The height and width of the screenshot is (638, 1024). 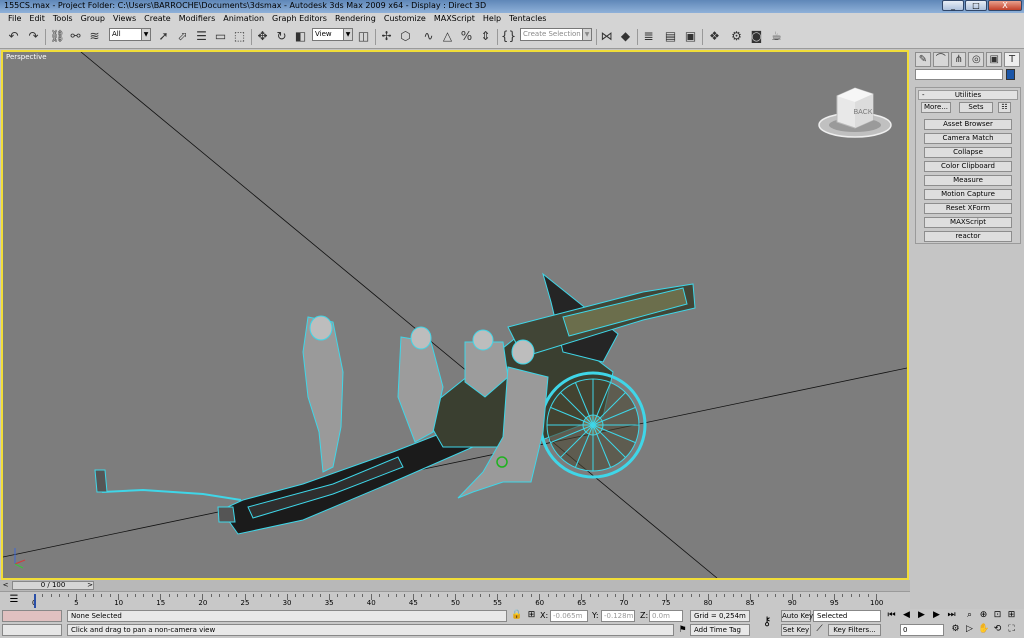 What do you see at coordinates (906, 615) in the screenshot?
I see `previous-frame-icon: ◀` at bounding box center [906, 615].